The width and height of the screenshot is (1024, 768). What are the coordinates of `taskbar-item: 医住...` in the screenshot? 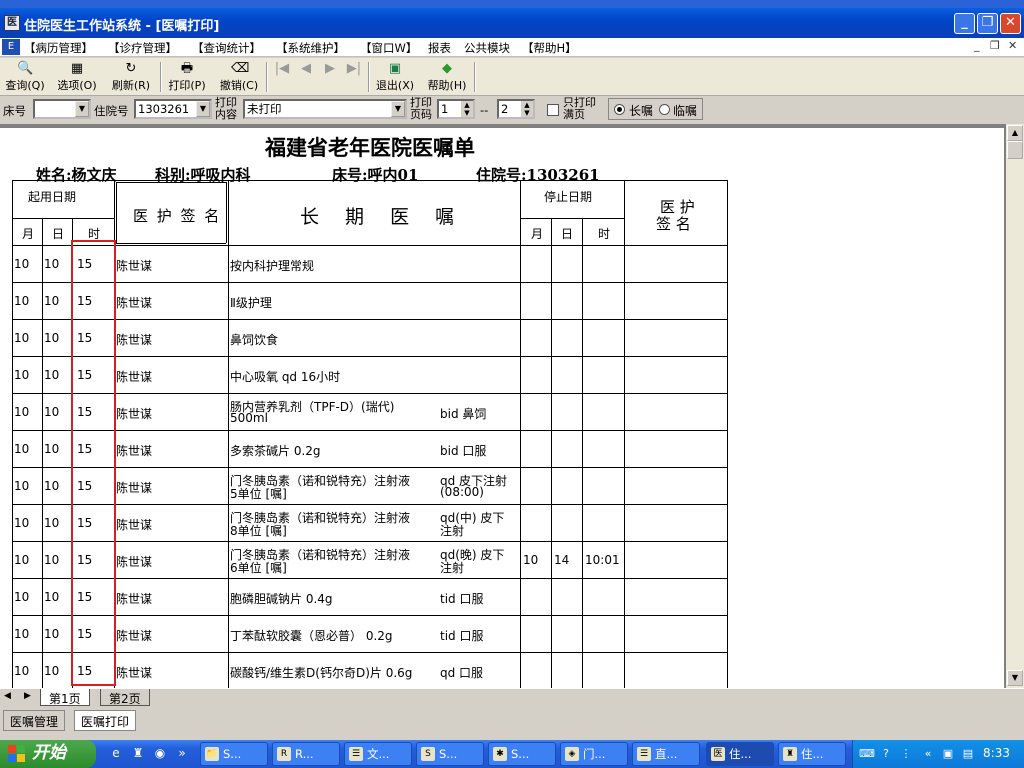 It's located at (740, 754).